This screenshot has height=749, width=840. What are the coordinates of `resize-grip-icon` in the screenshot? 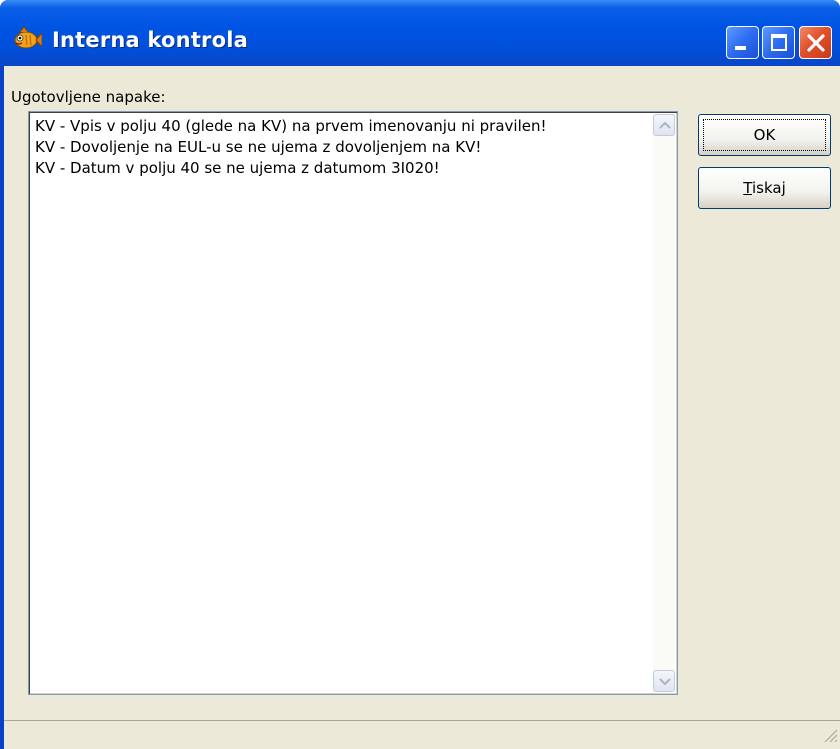 It's located at (831, 737).